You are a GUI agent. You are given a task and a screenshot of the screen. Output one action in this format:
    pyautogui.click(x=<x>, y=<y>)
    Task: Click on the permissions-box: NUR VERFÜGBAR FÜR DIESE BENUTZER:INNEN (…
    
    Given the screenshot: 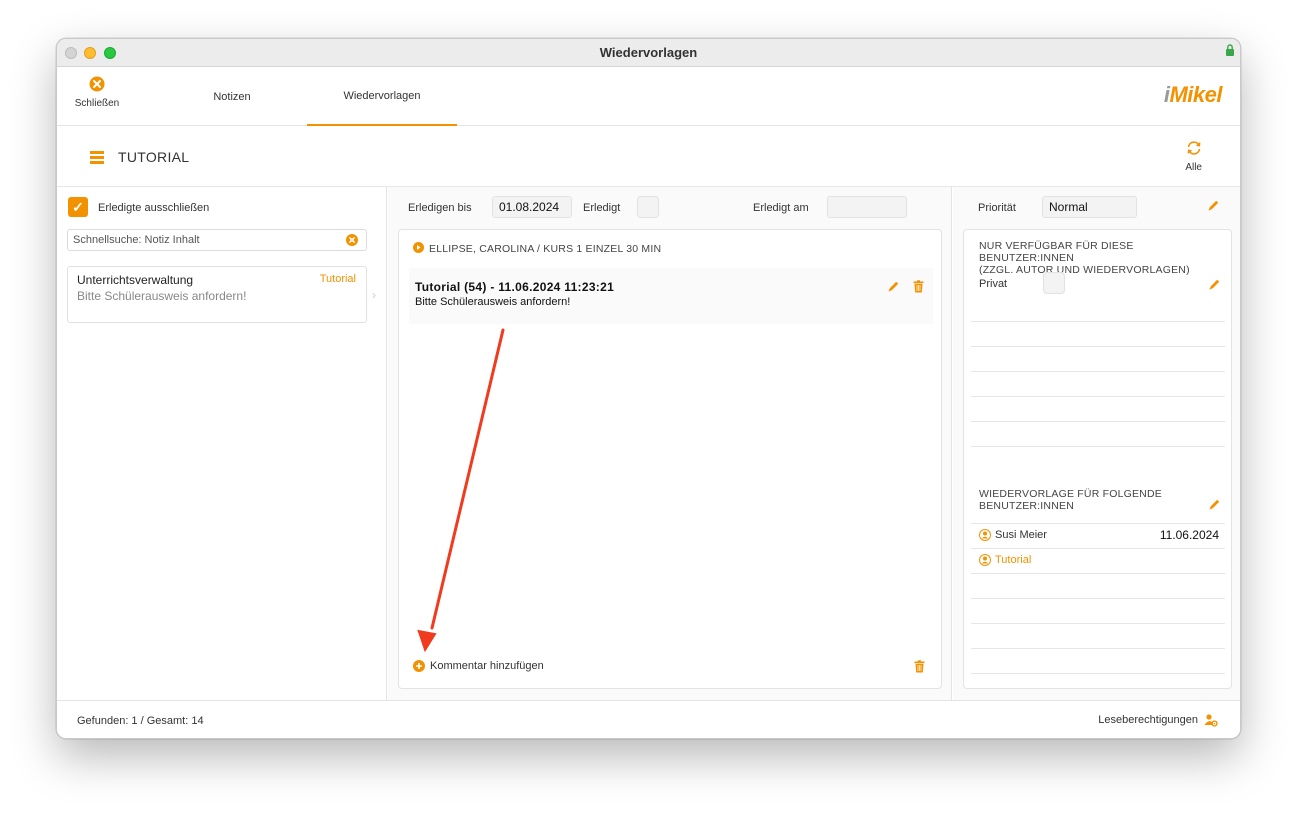 What is the action you would take?
    pyautogui.click(x=1097, y=459)
    